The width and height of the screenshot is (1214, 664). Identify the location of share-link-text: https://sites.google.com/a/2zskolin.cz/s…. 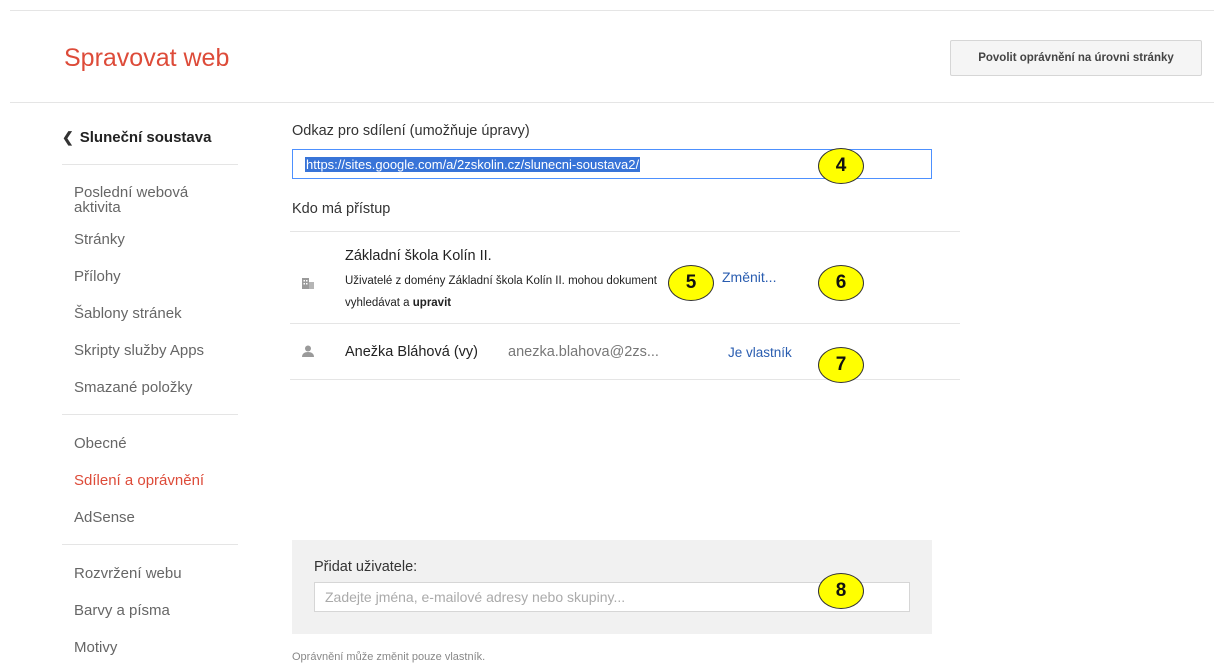
(473, 164).